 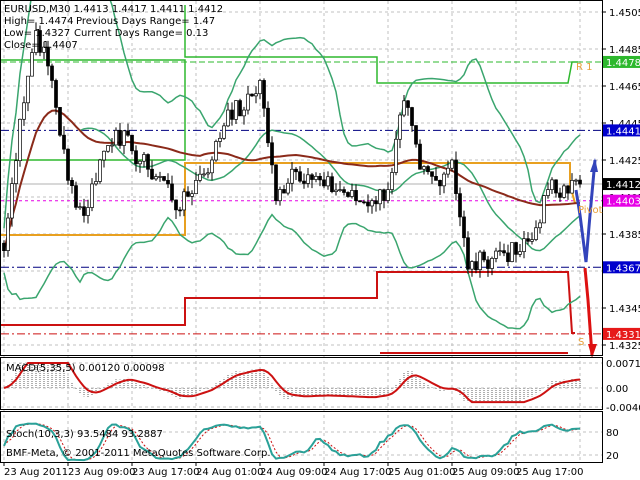 What do you see at coordinates (624, 161) in the screenshot?
I see `price-tick-label: 1.4425` at bounding box center [624, 161].